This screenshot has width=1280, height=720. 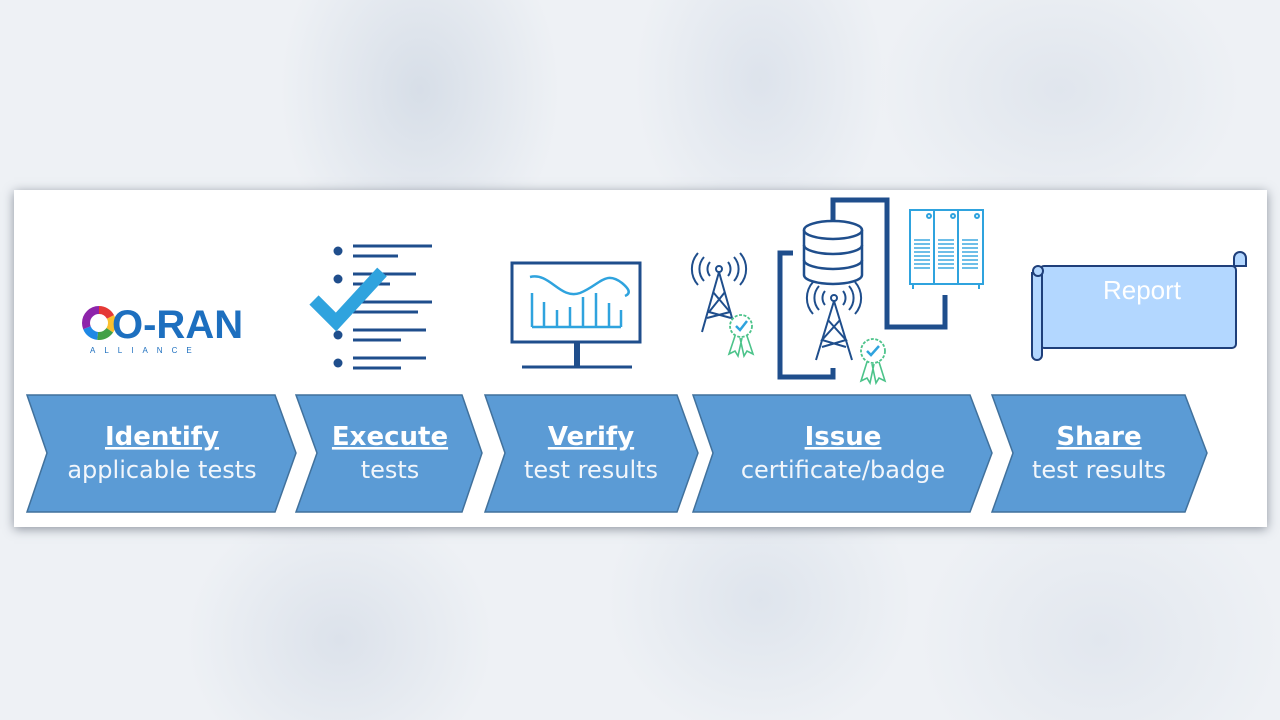 I want to click on step-title: Share, so click(x=1098, y=437).